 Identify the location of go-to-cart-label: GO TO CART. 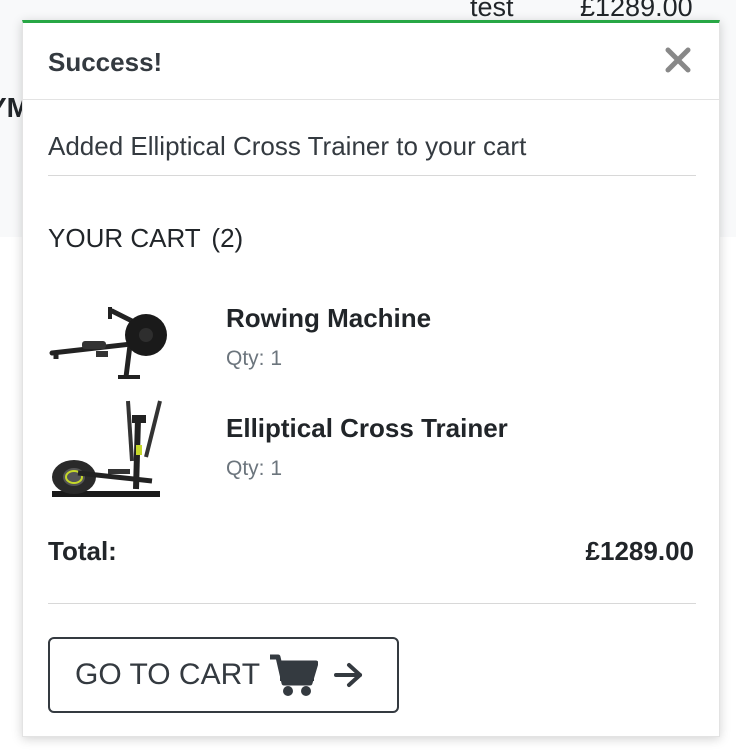
(168, 674).